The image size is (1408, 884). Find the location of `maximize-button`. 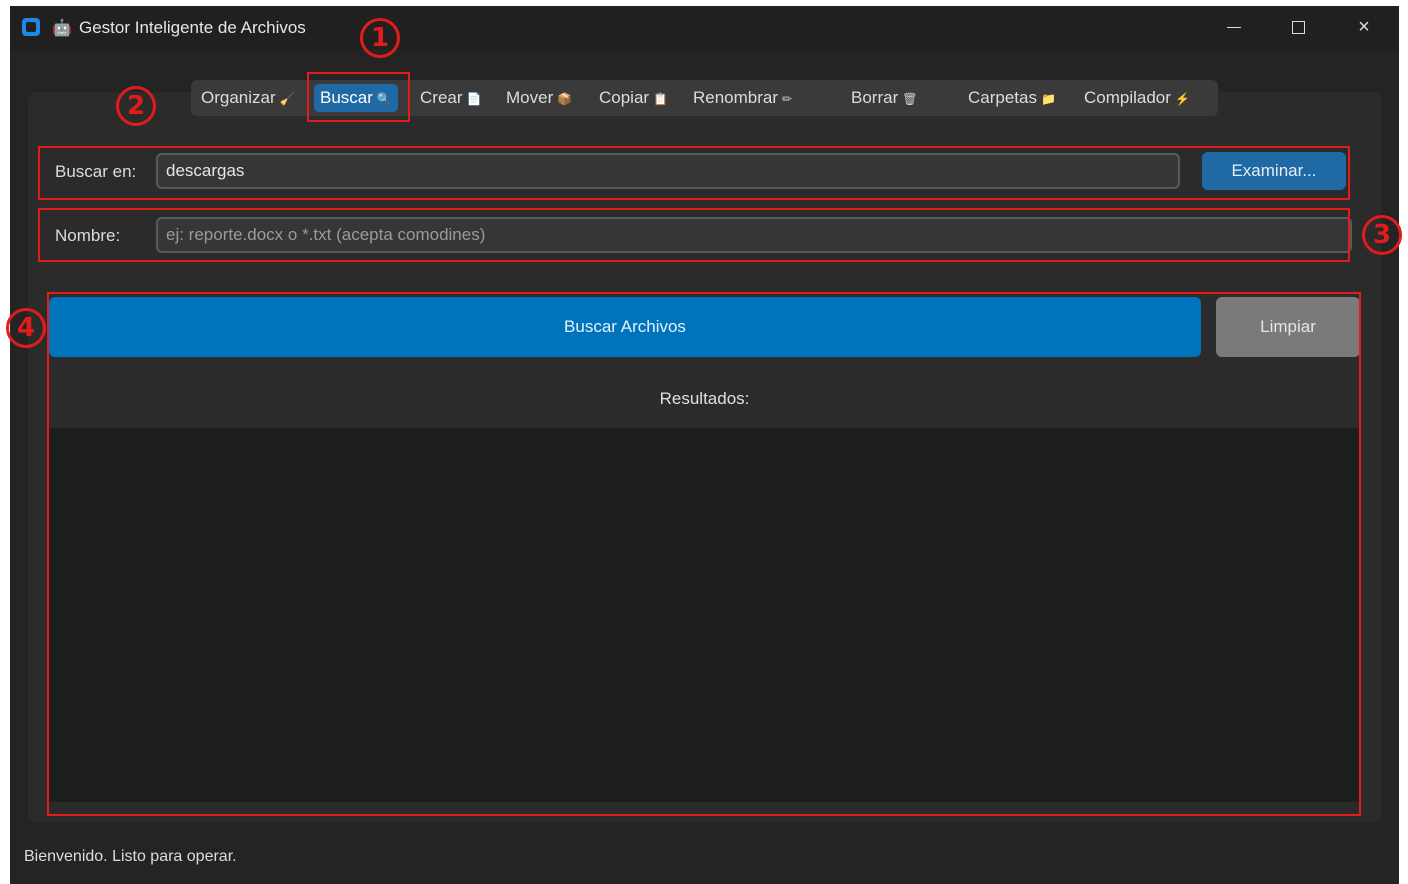

maximize-button is located at coordinates (1298, 27).